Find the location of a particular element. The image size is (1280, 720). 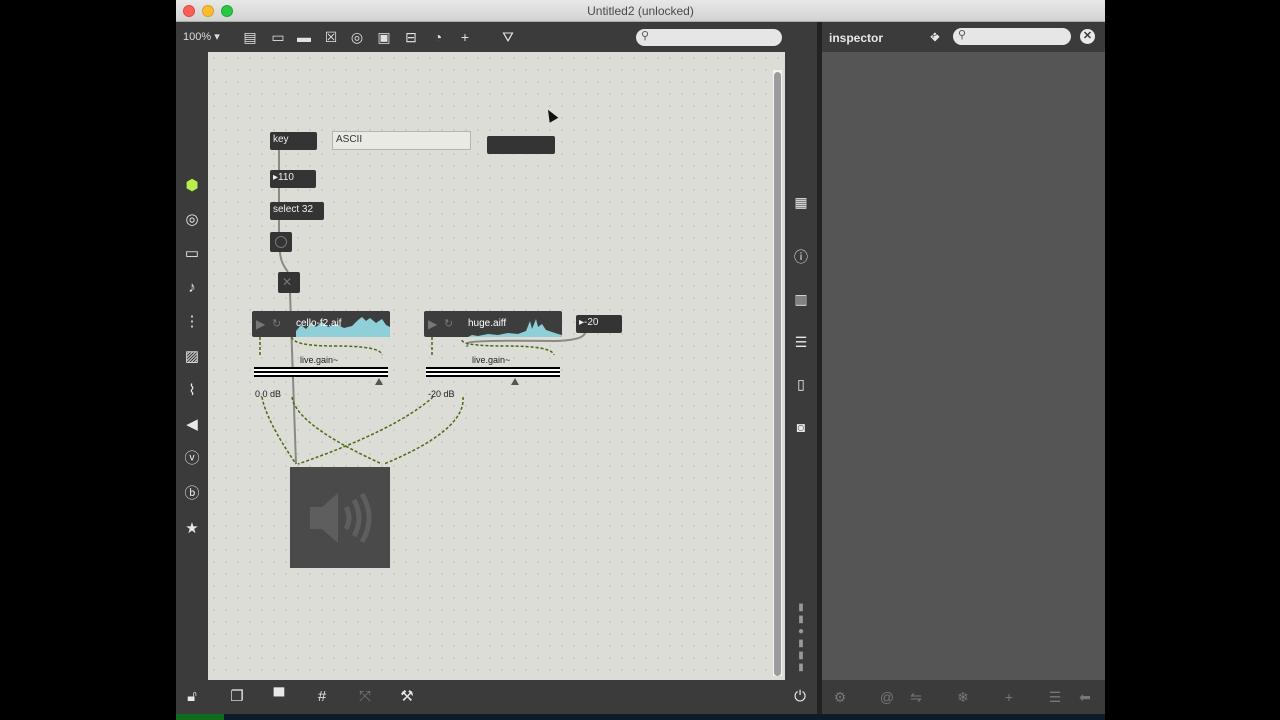

patcher-bottom-bar: 🔓︎ ❐ ▀ # ⤧ ⚒ ⏻ is located at coordinates (496, 697).